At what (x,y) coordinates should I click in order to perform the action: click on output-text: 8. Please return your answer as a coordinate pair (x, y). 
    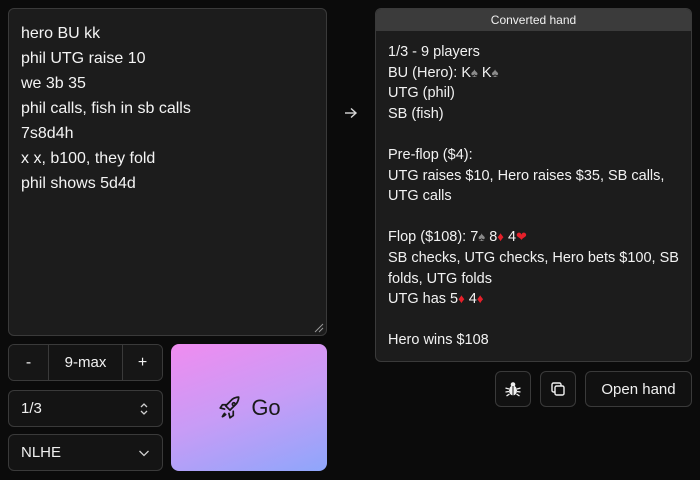
    Looking at the image, I should click on (491, 237).